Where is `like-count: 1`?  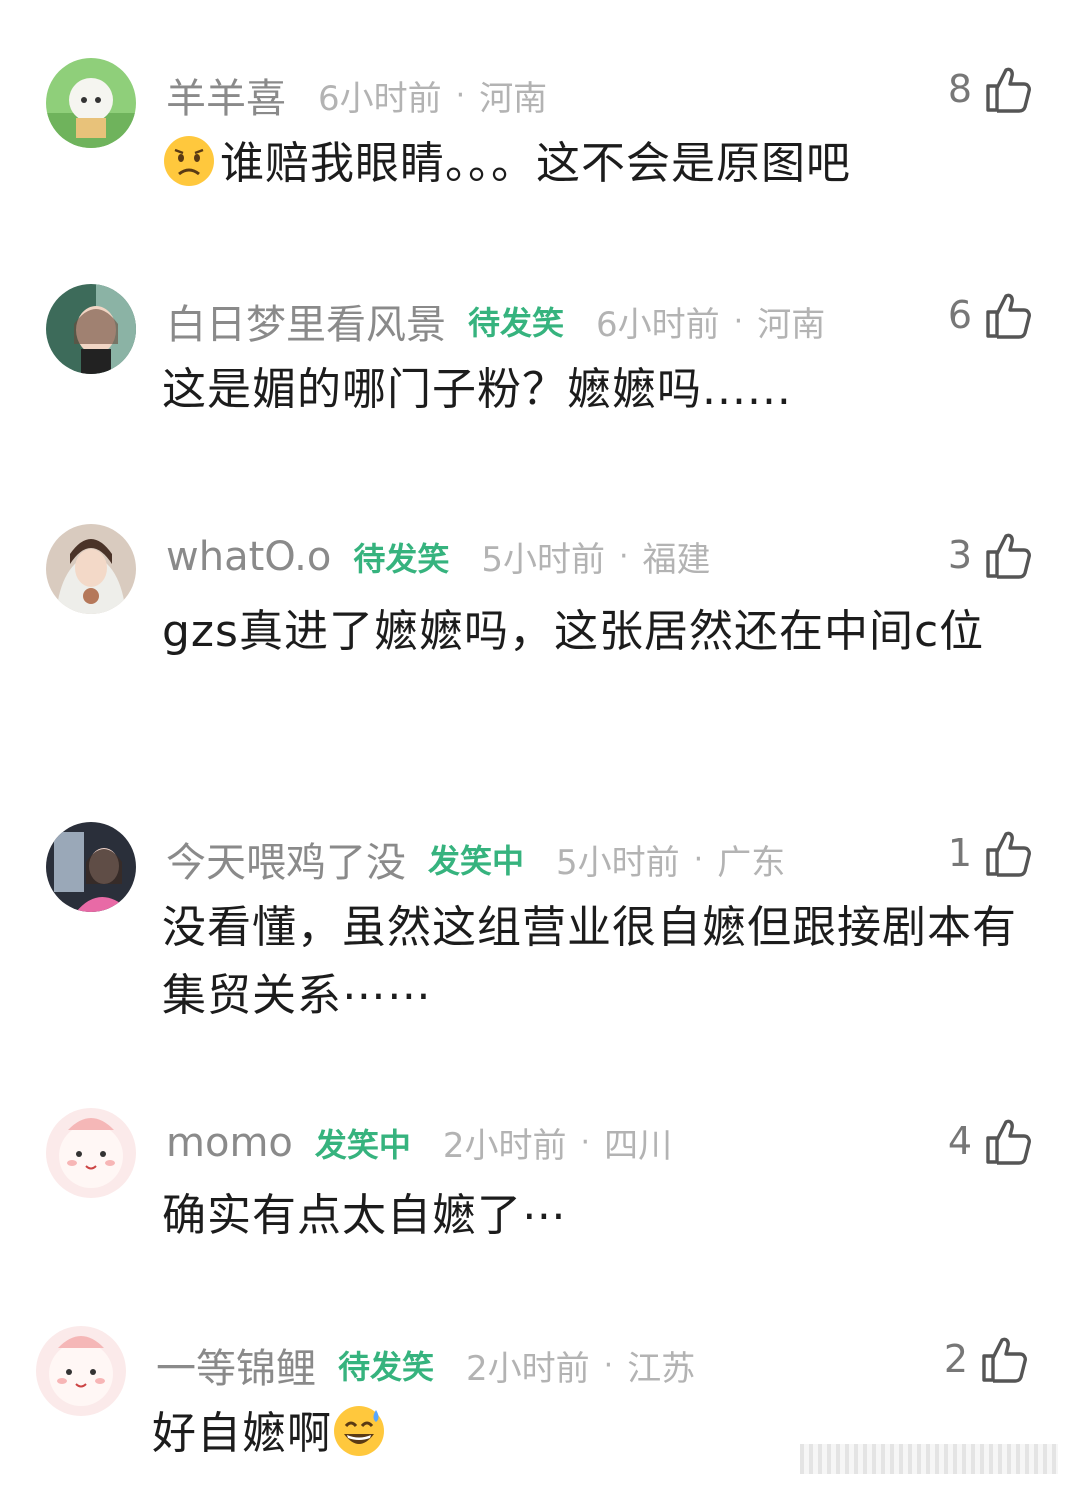
like-count: 1 is located at coordinates (959, 853).